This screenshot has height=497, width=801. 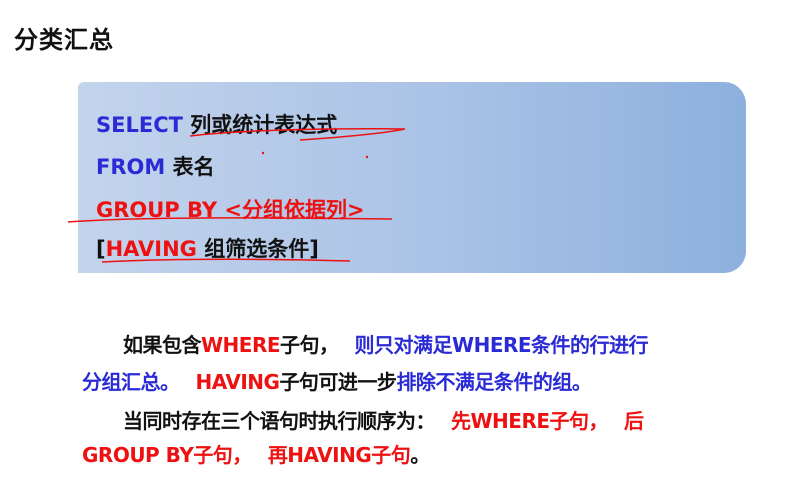 I want to click on having-keyword-text: HAVING, so click(x=237, y=382).